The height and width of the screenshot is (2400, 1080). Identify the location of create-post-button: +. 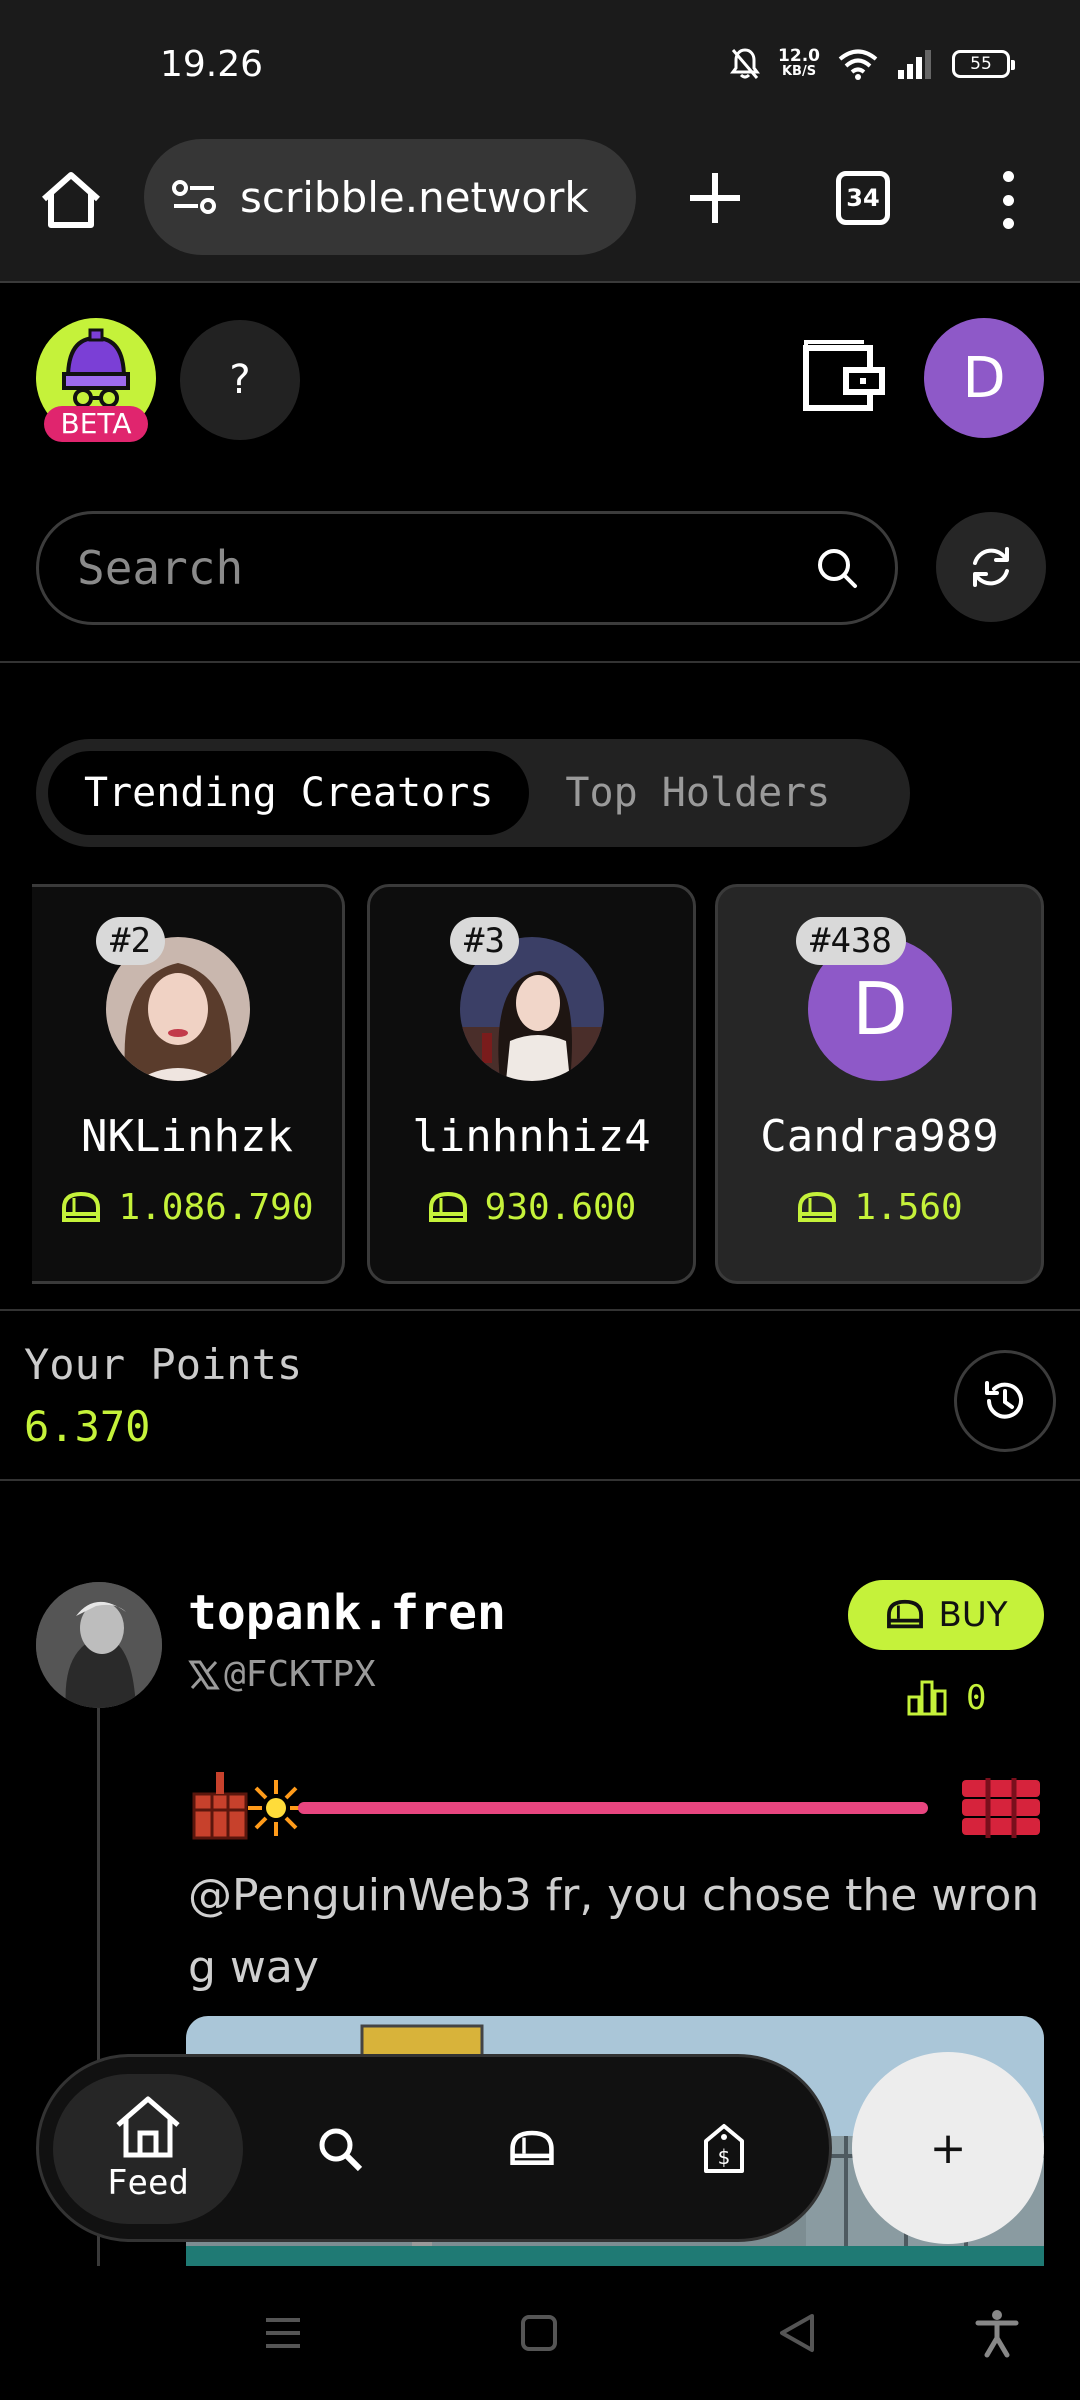
(948, 2148).